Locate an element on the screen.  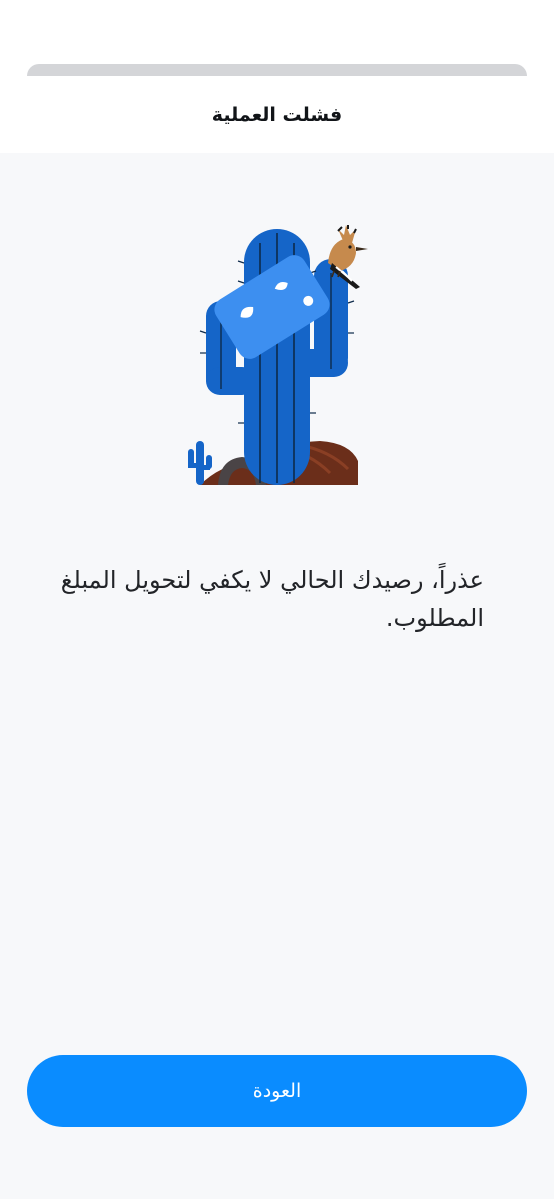
page-title: فشلت العملية is located at coordinates (277, 114).